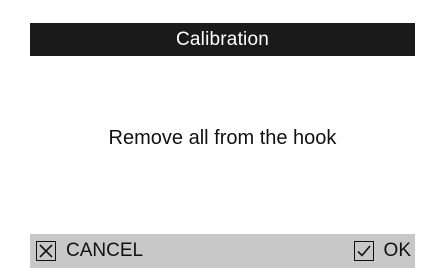 The height and width of the screenshot is (268, 429). I want to click on checkmark-box-icon, so click(363, 251).